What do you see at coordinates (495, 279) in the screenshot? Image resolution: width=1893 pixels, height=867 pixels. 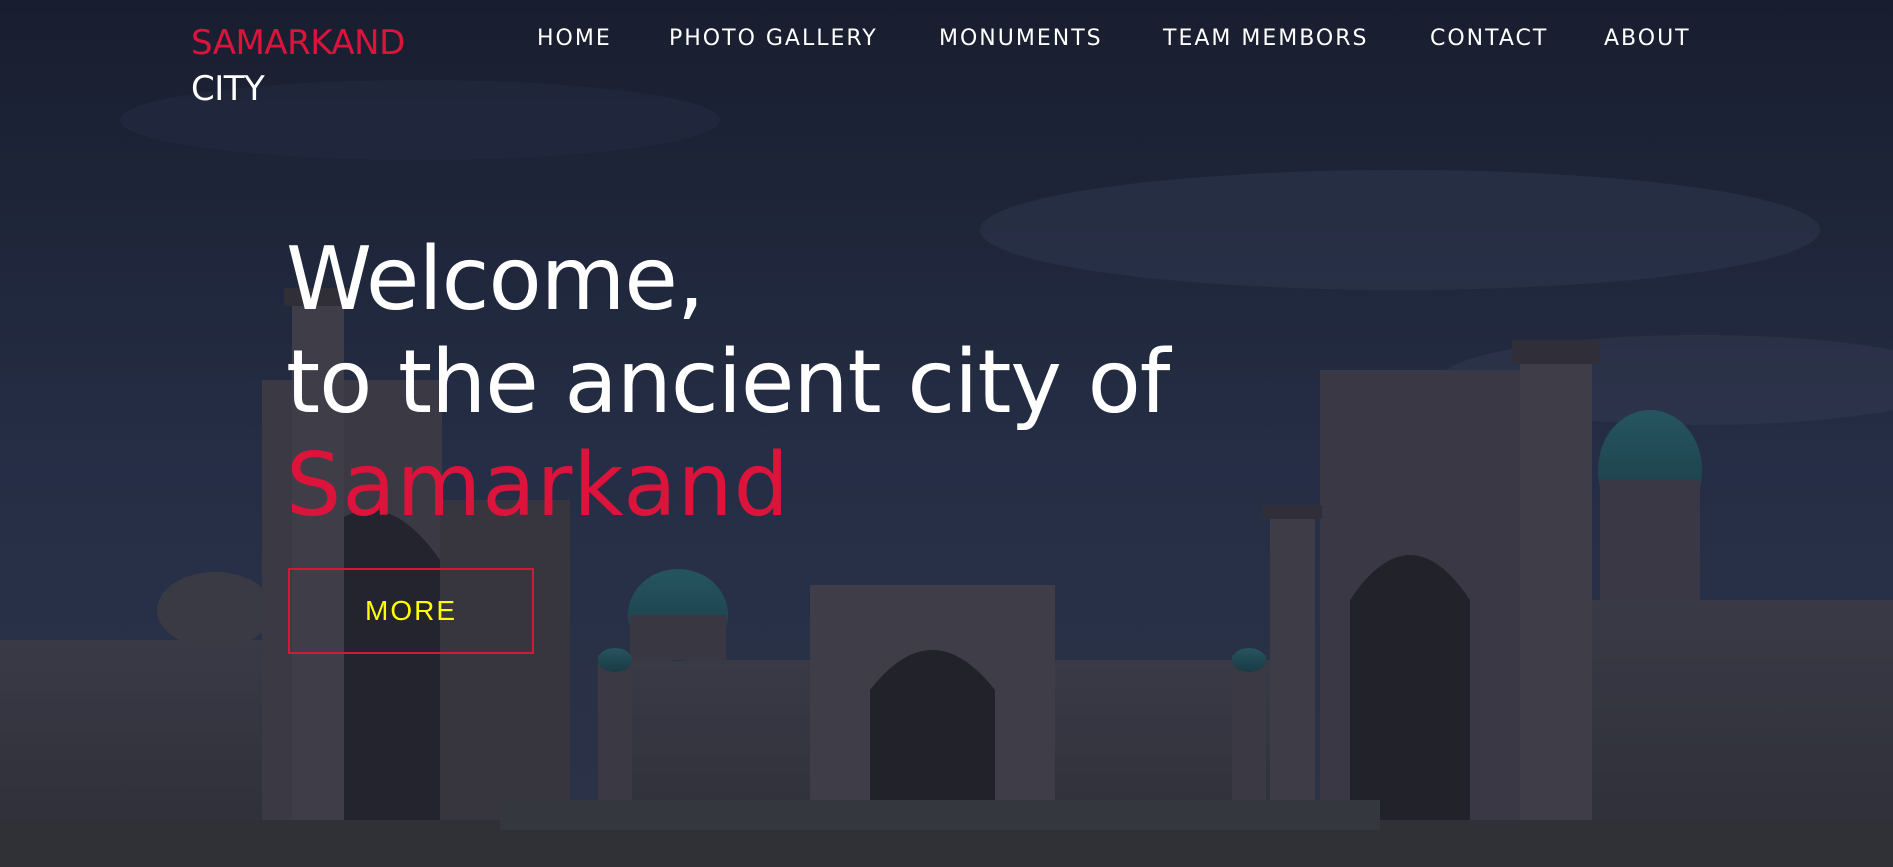 I see `headline-line-1: Welcome,` at bounding box center [495, 279].